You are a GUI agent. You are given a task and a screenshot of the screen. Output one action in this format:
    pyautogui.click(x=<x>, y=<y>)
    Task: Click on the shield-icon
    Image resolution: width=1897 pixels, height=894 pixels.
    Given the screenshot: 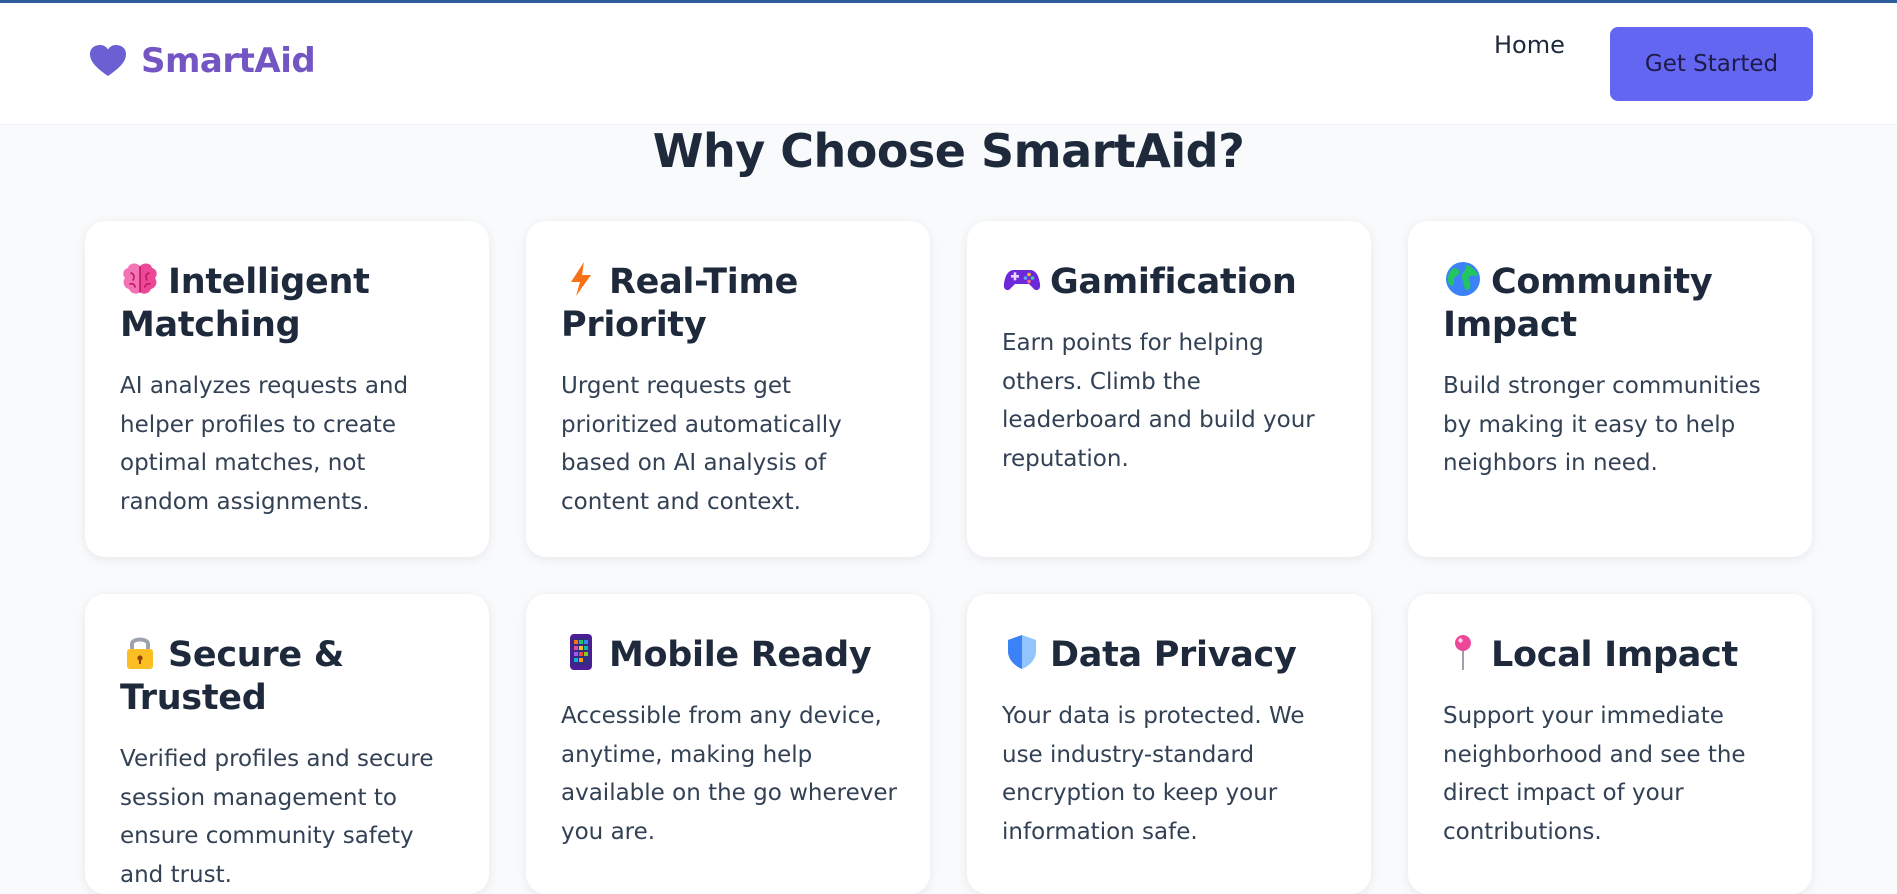 What is the action you would take?
    pyautogui.click(x=1022, y=652)
    